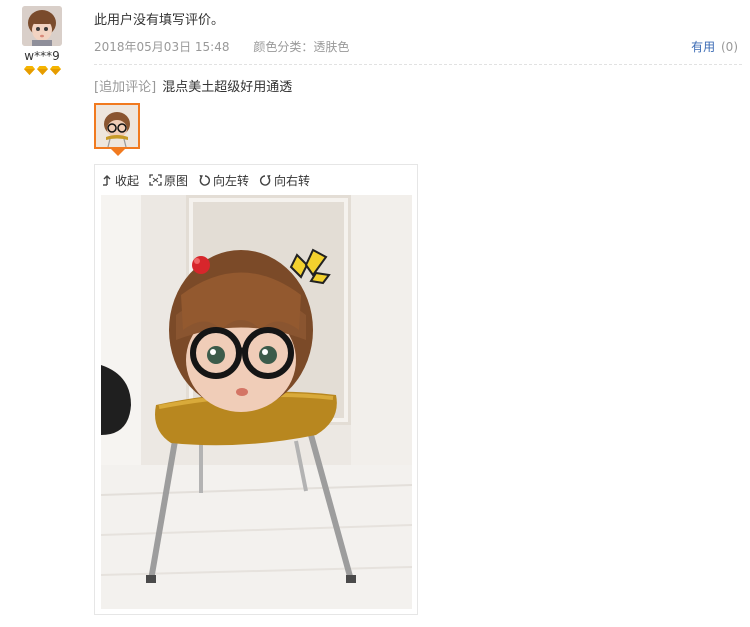 The height and width of the screenshot is (627, 750). Describe the element at coordinates (125, 87) in the screenshot. I see `append-tag: [追加评论]` at that location.